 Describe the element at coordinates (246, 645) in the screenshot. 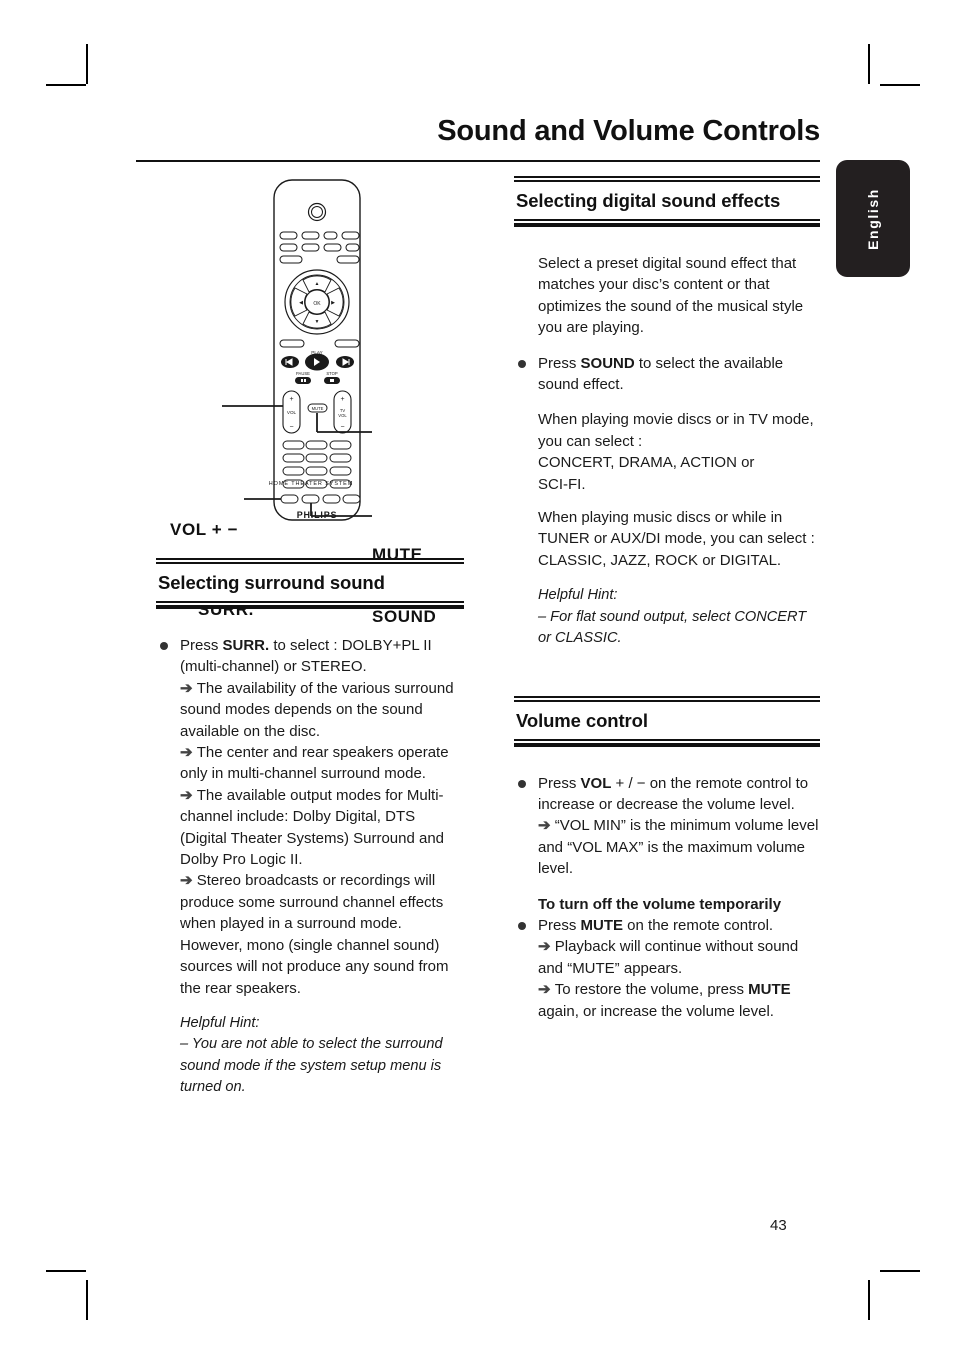

I see `surr-key: SURR.` at that location.